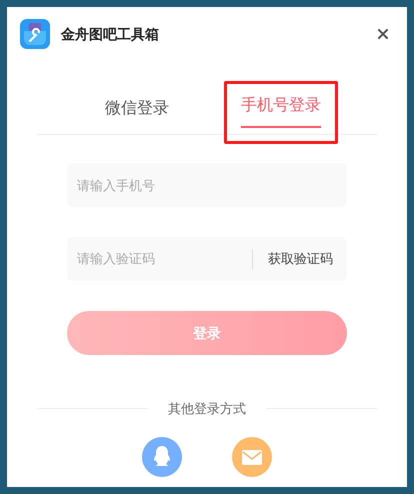  I want to click on get-code-button: 获取验证码, so click(300, 259).